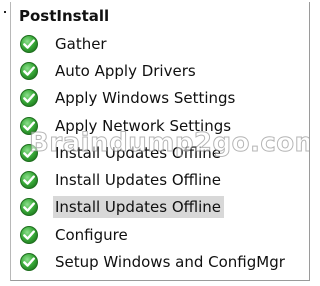 The image size is (320, 286). I want to click on step-item-selected: Install Updates Offline, so click(162, 207).